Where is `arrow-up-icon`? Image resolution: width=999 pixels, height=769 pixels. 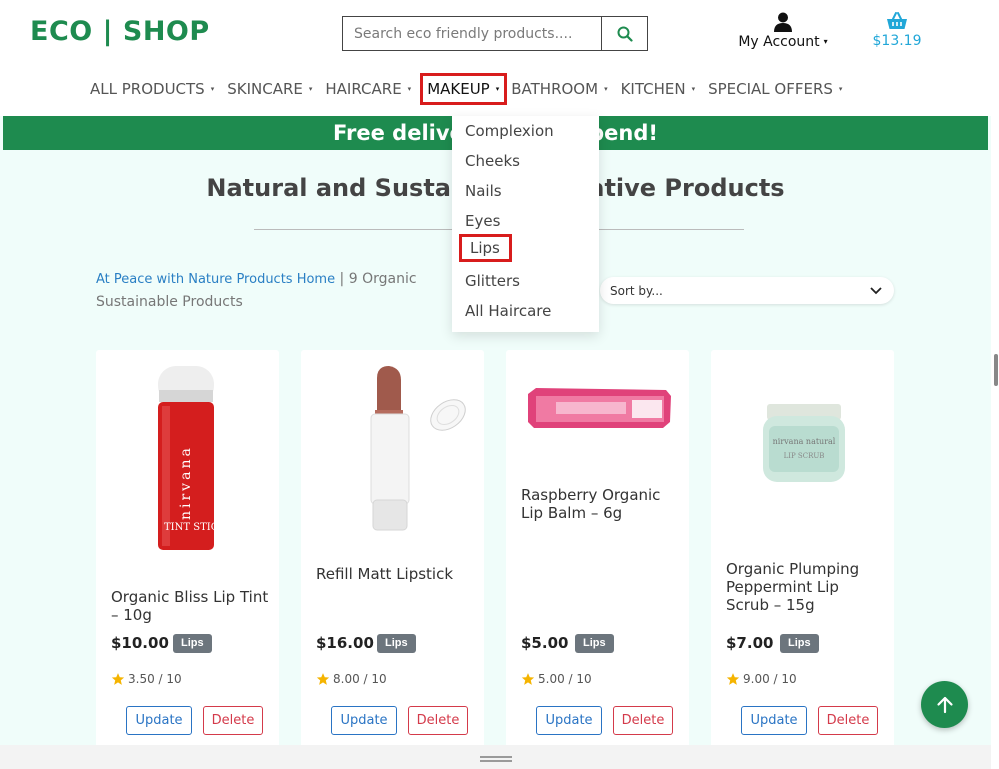
arrow-up-icon is located at coordinates (944, 704).